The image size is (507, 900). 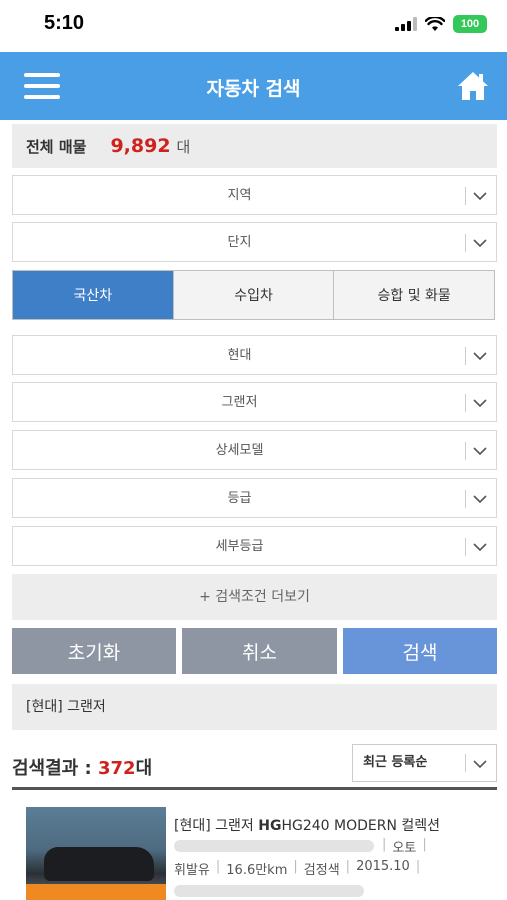 I want to click on cancel-button: 취소, so click(x=259, y=651).